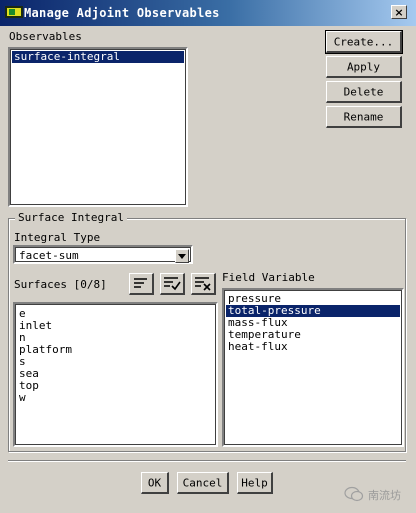 The image size is (416, 513). What do you see at coordinates (115, 350) in the screenshot?
I see `surface-item: platform` at bounding box center [115, 350].